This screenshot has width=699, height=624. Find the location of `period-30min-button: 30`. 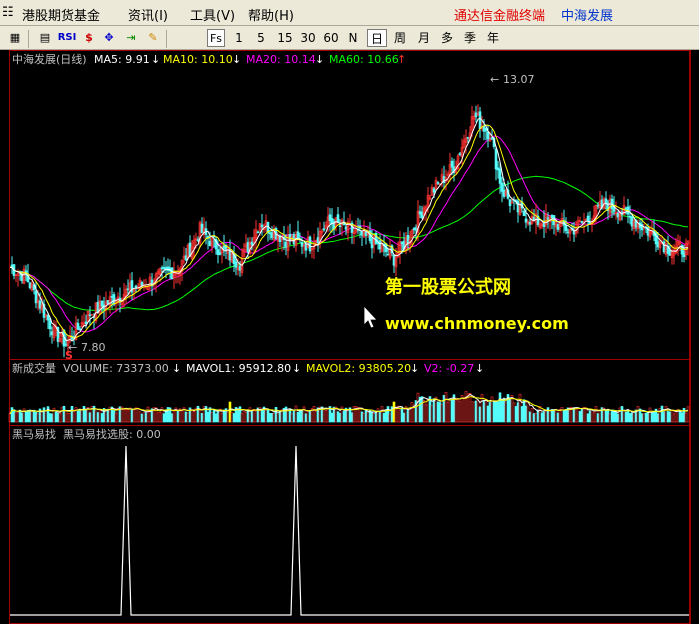

period-30min-button: 30 is located at coordinates (308, 38).